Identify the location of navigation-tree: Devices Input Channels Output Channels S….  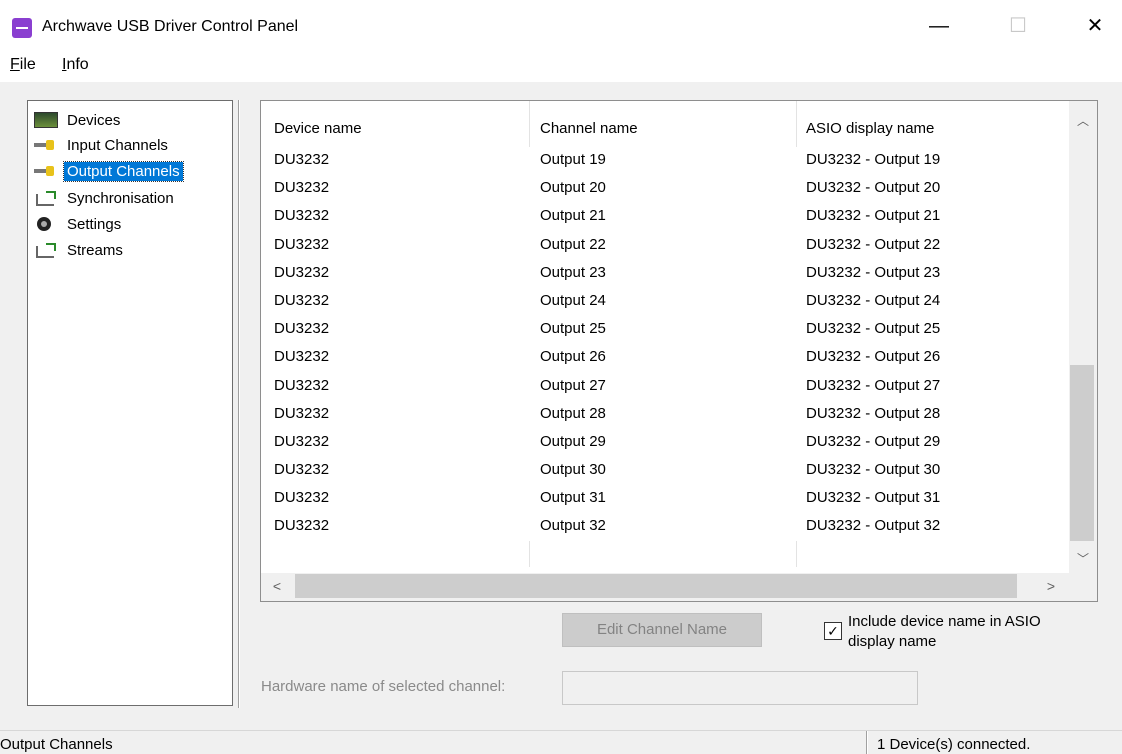
(130, 403).